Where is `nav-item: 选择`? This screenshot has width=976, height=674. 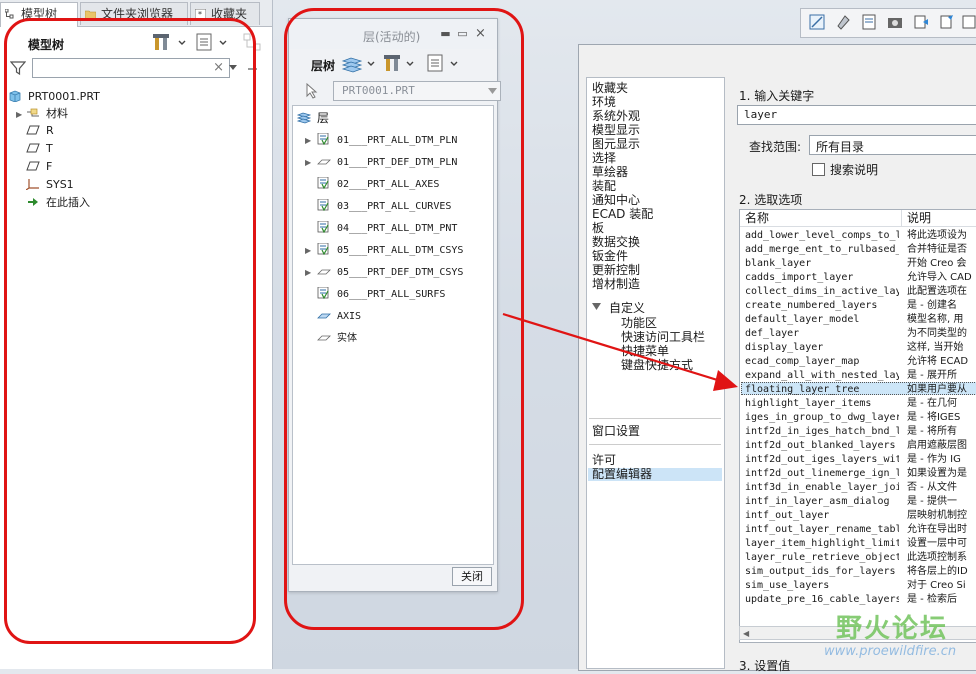 nav-item: 选择 is located at coordinates (604, 158).